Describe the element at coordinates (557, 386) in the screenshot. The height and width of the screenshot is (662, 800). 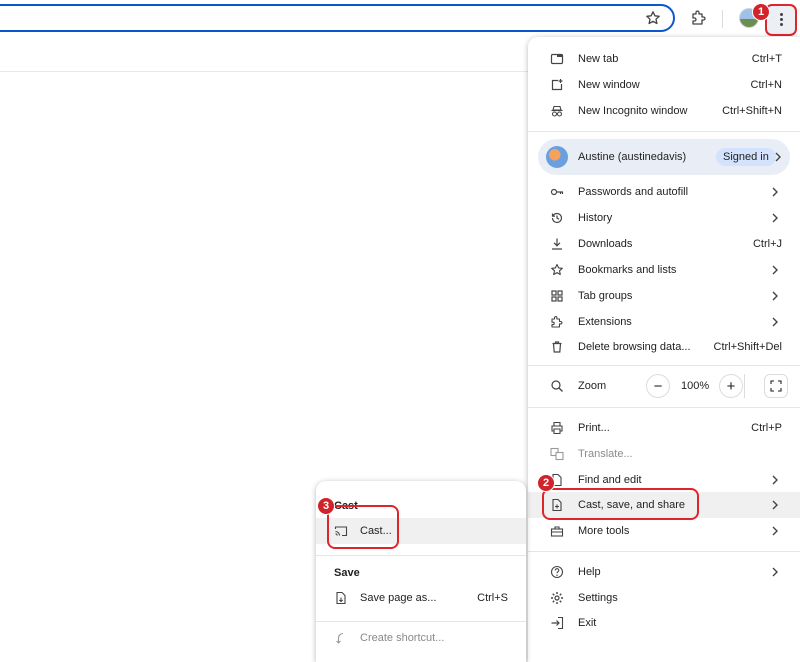
I see `zoom-icon` at that location.